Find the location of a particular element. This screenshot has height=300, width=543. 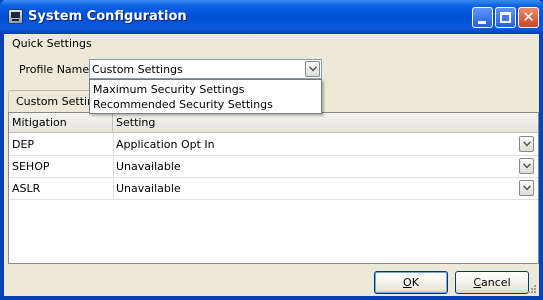

tab-custom-settings-label: Custom Settings is located at coordinates (54, 101).